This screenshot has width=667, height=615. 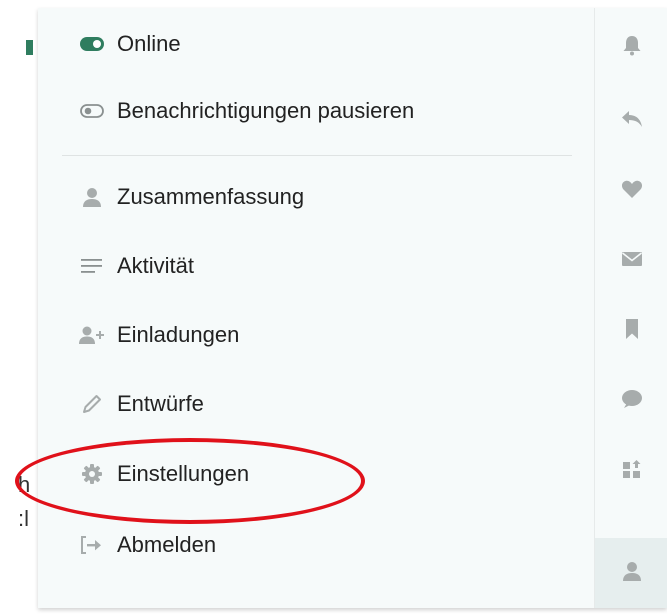 I want to click on status-online-item: Online, so click(x=129, y=44).